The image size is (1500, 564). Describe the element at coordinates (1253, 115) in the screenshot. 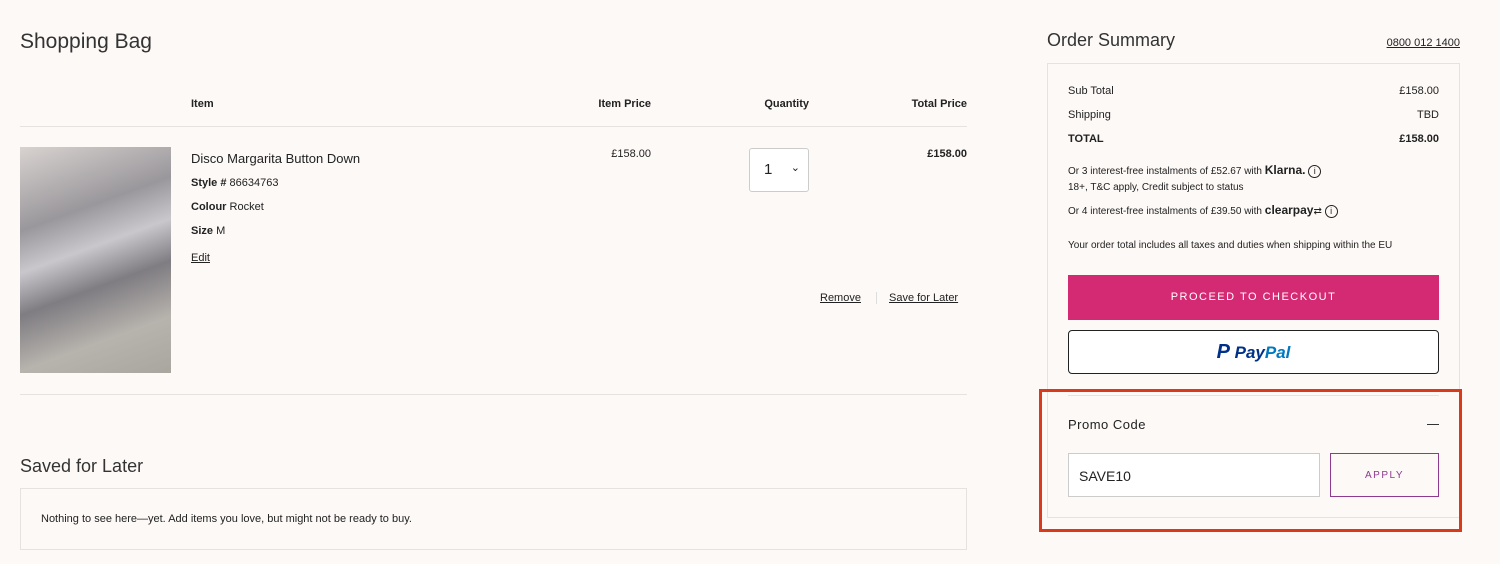

I see `shipping-row: Shipping TBD` at that location.